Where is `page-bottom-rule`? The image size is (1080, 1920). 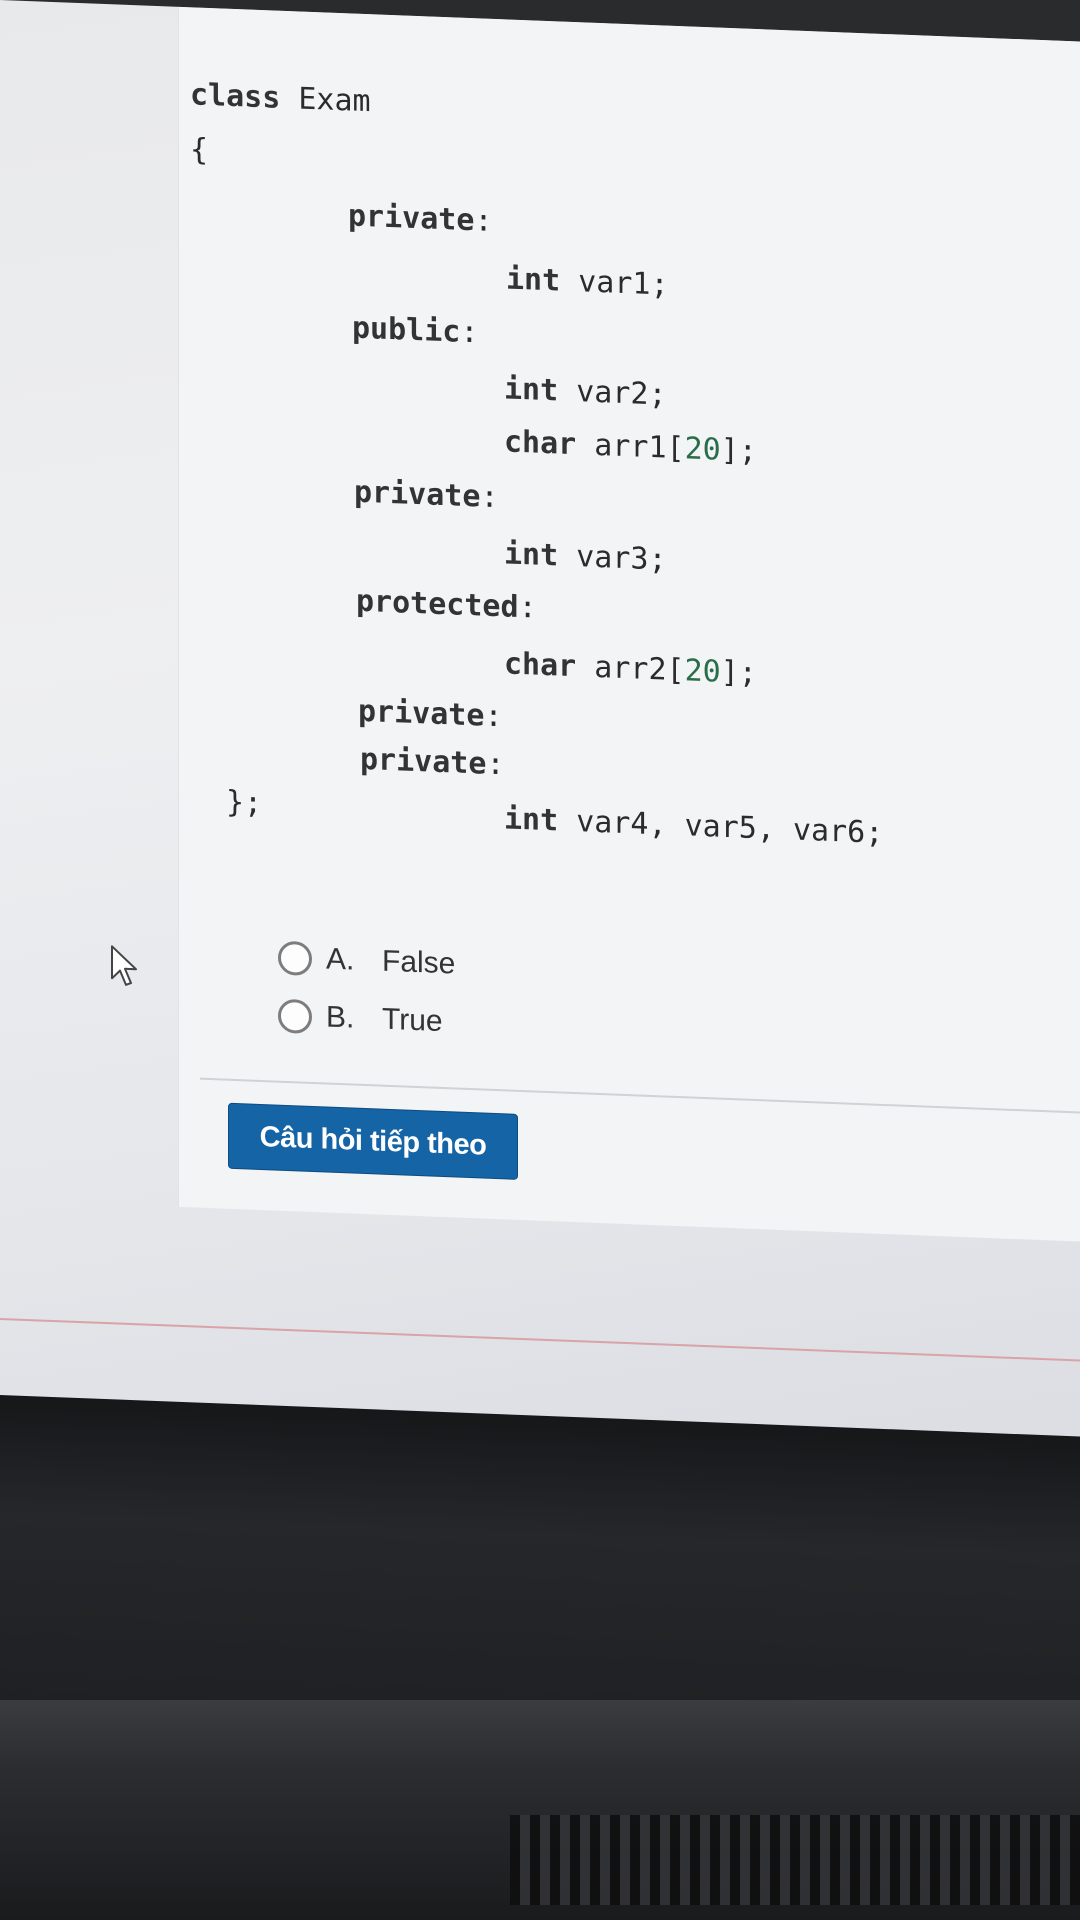
page-bottom-rule is located at coordinates (540, 1340).